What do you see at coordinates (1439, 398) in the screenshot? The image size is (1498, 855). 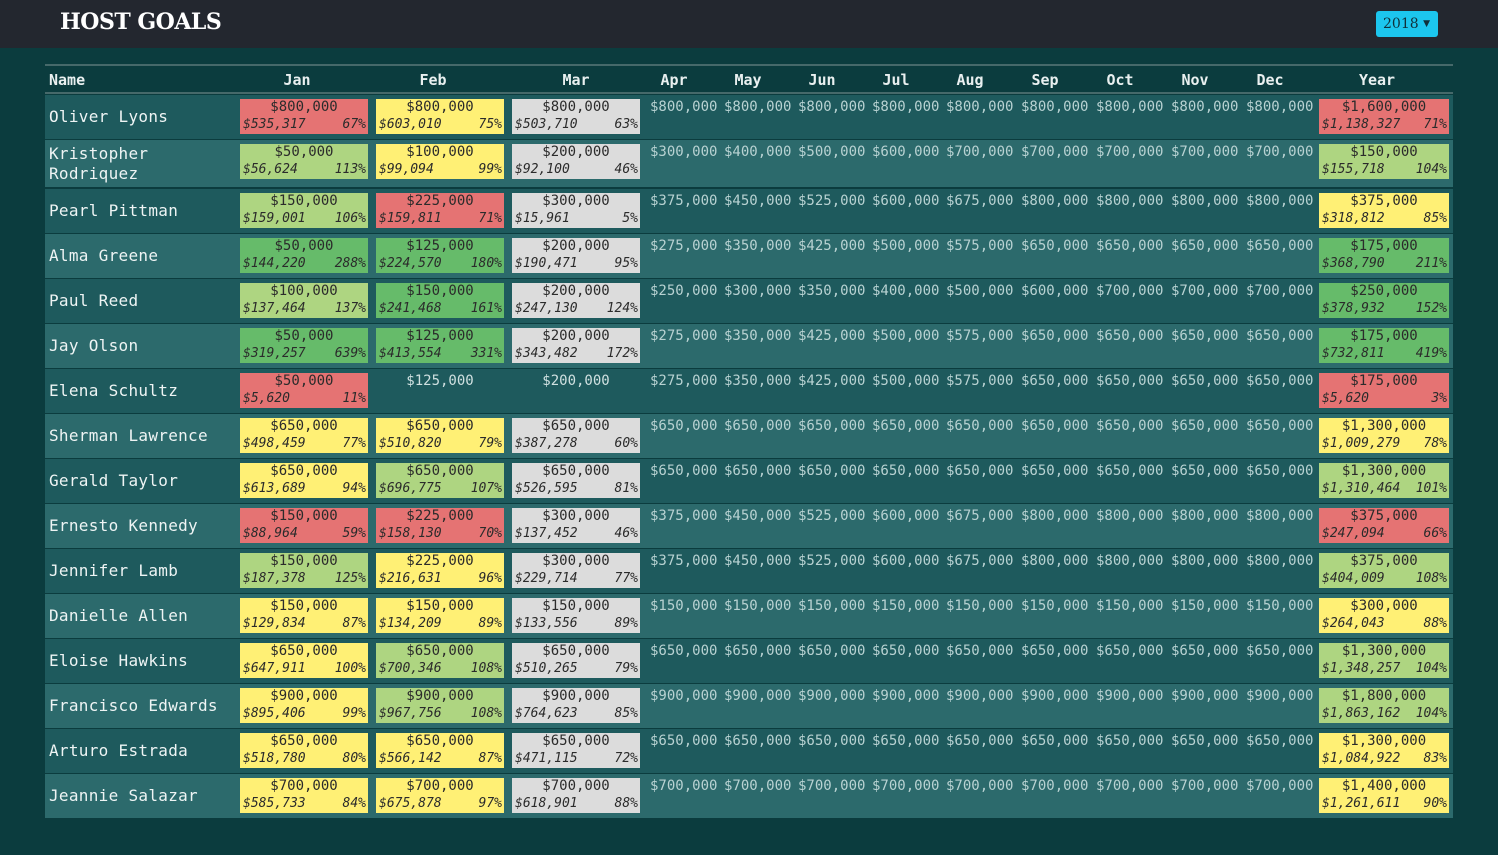 I see `percent-value: 3%` at bounding box center [1439, 398].